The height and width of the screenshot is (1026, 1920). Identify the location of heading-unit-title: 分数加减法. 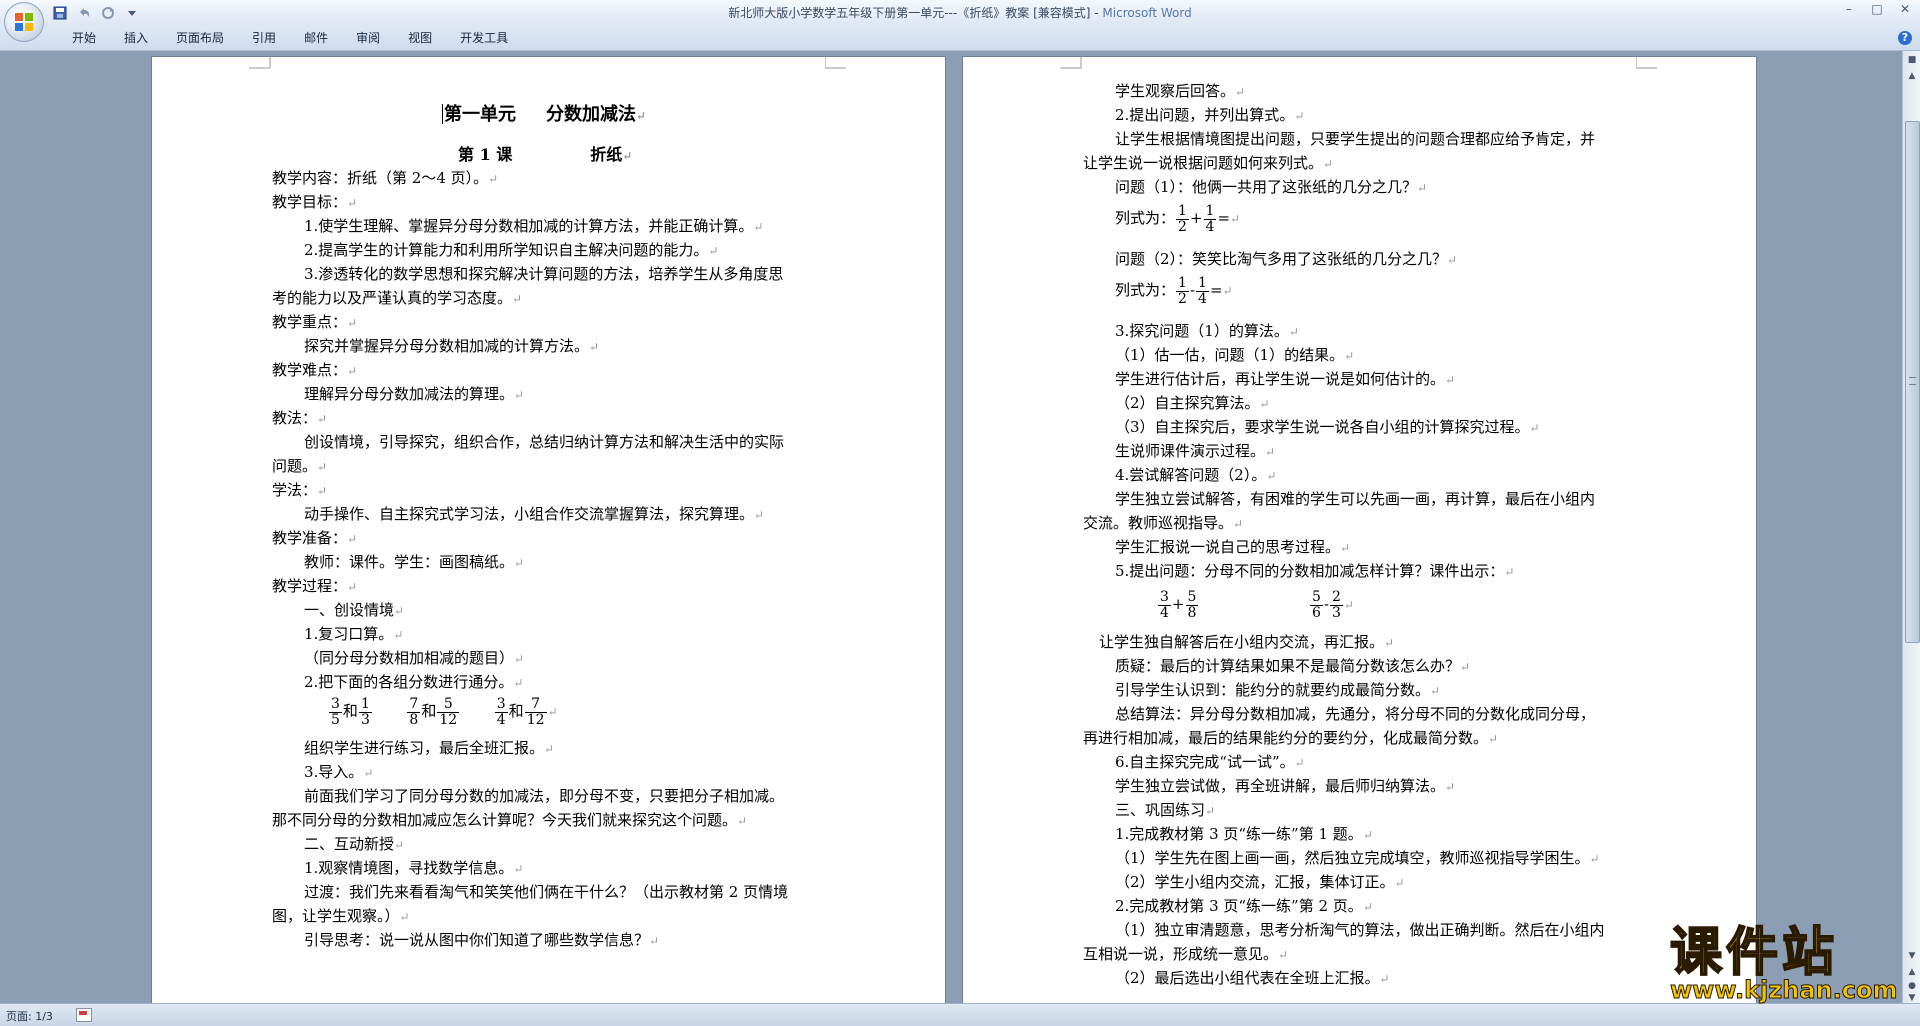
(591, 114).